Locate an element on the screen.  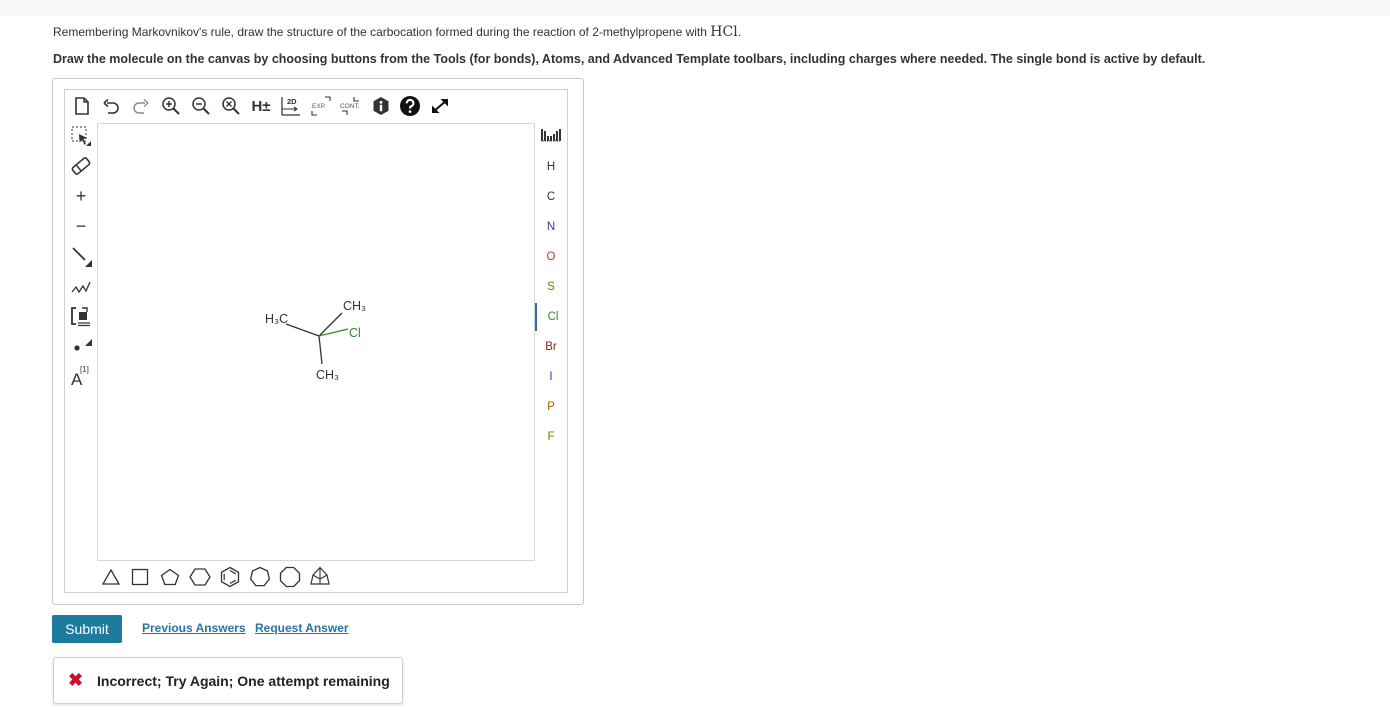
info-icon is located at coordinates (381, 106).